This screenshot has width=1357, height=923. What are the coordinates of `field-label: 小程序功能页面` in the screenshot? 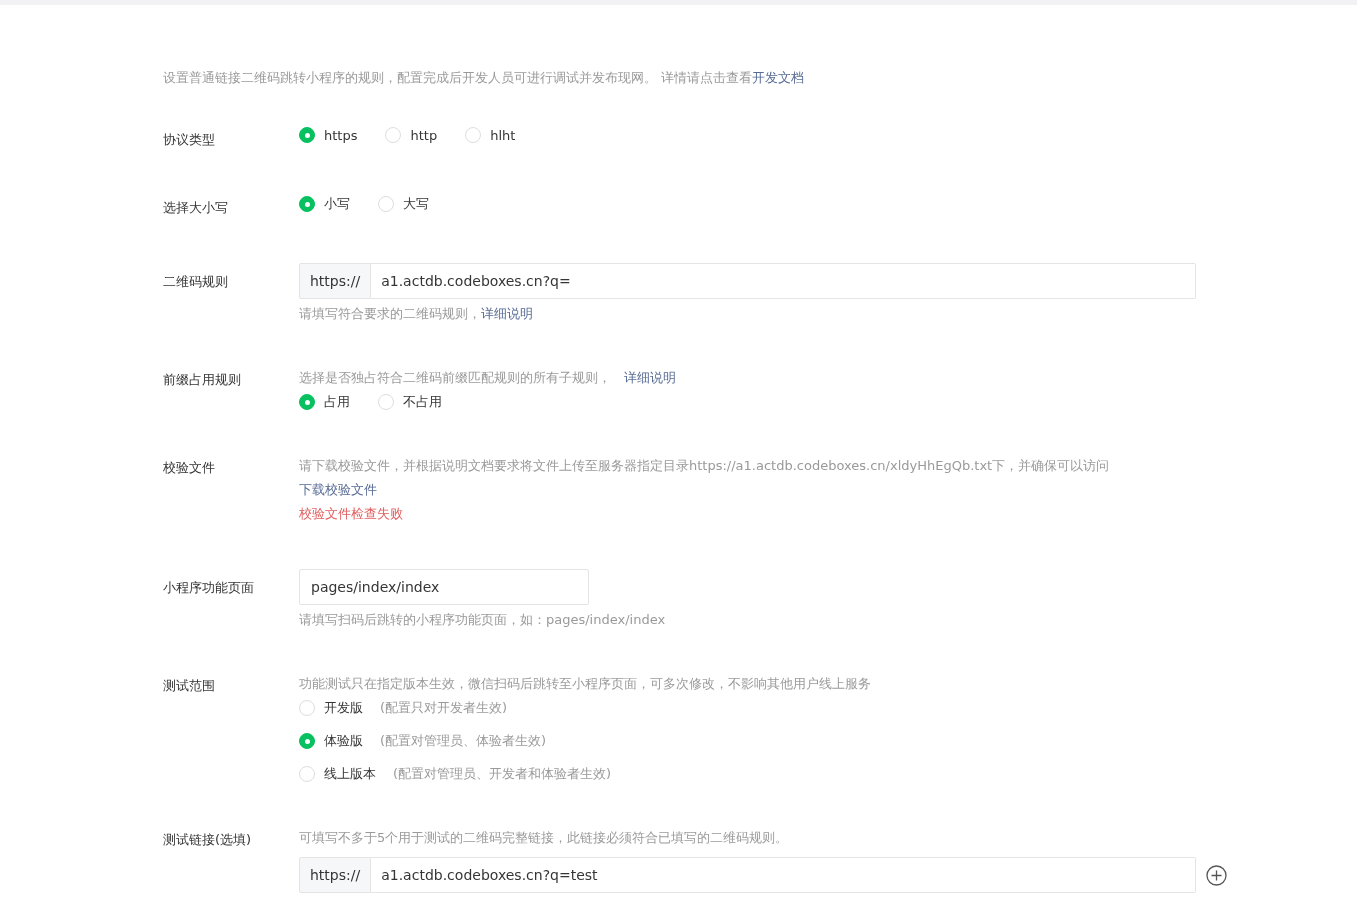 It's located at (209, 588).